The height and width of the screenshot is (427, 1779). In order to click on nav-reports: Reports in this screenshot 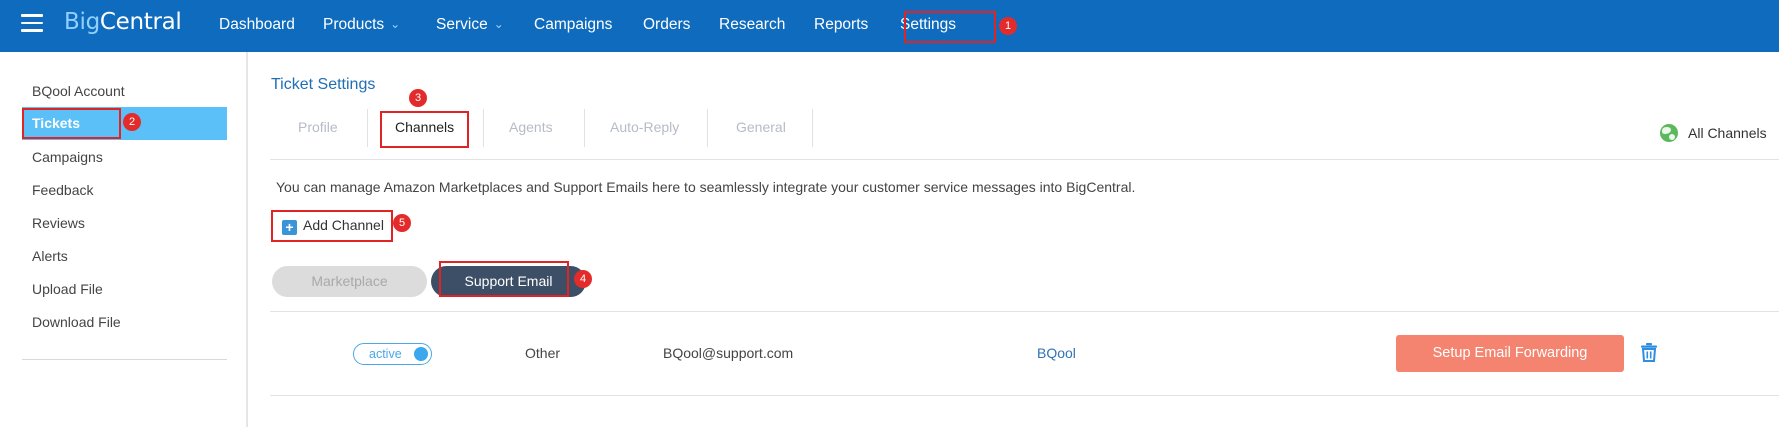, I will do `click(841, 25)`.